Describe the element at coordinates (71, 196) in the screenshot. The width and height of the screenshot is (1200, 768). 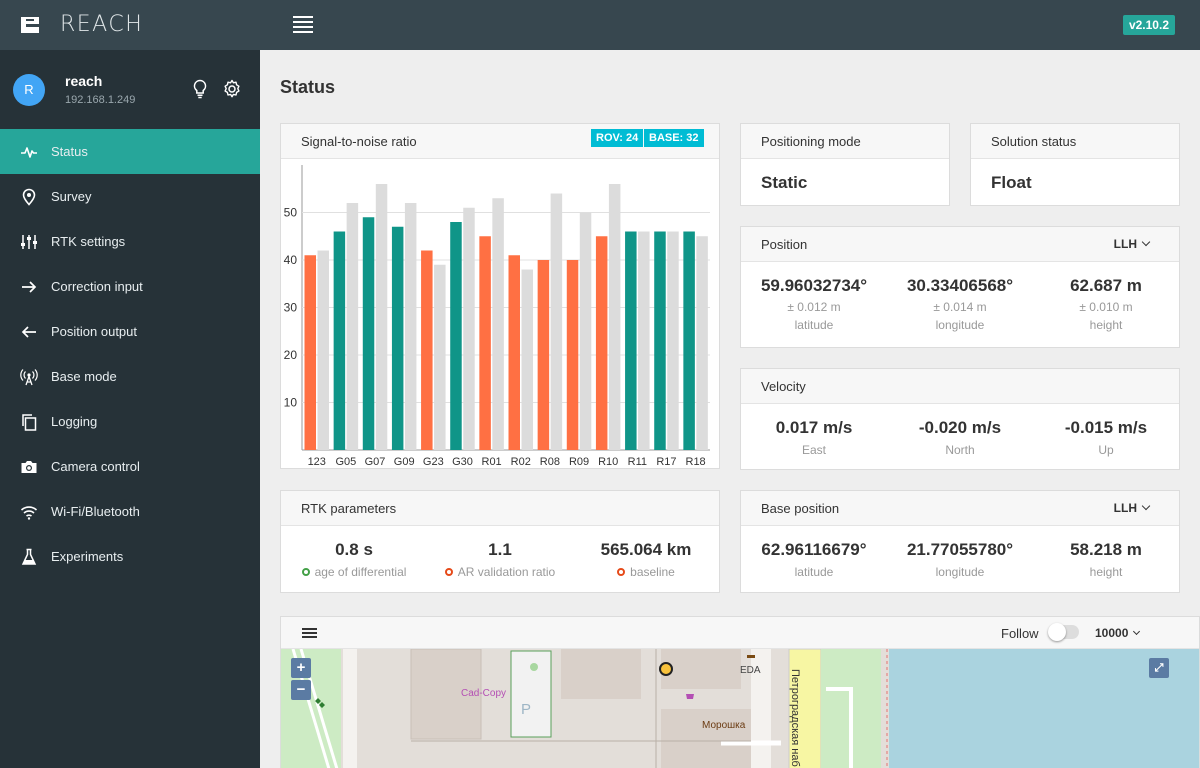
I see `nav-label: Survey` at that location.